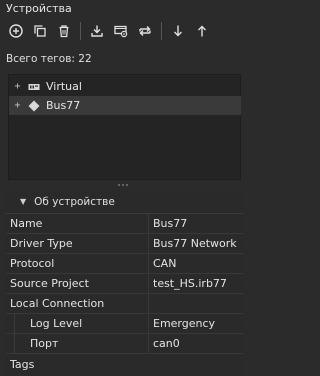 This screenshot has height=376, width=320. Describe the element at coordinates (124, 224) in the screenshot. I see `property-row-name: Name Bus77` at that location.